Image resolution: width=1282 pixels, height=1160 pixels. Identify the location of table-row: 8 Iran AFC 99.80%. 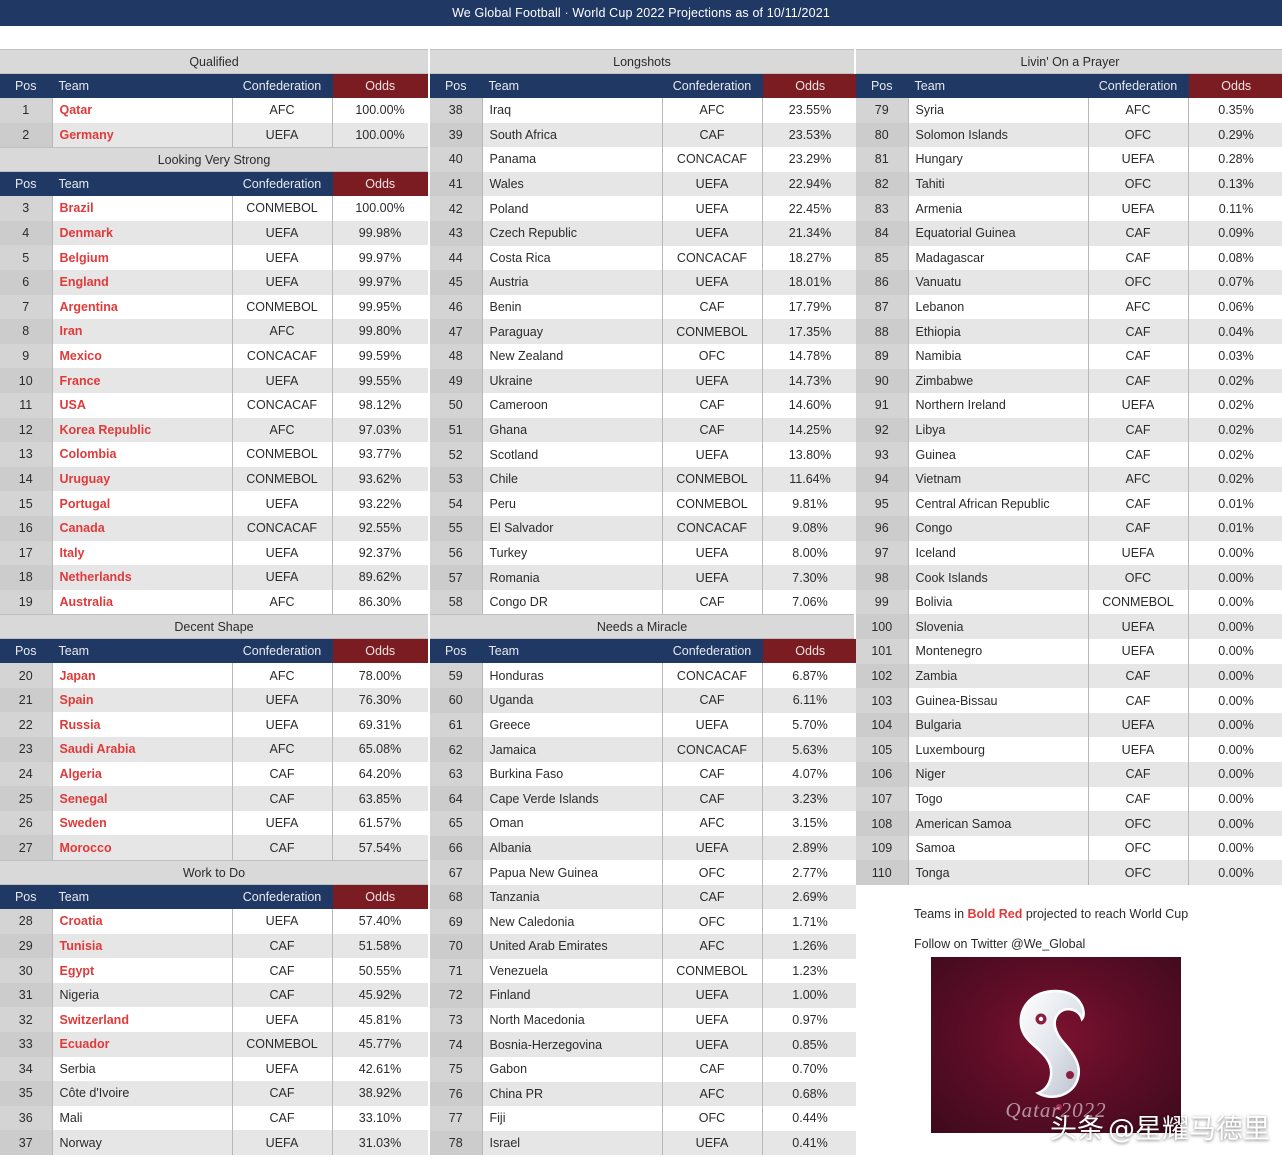
(214, 331).